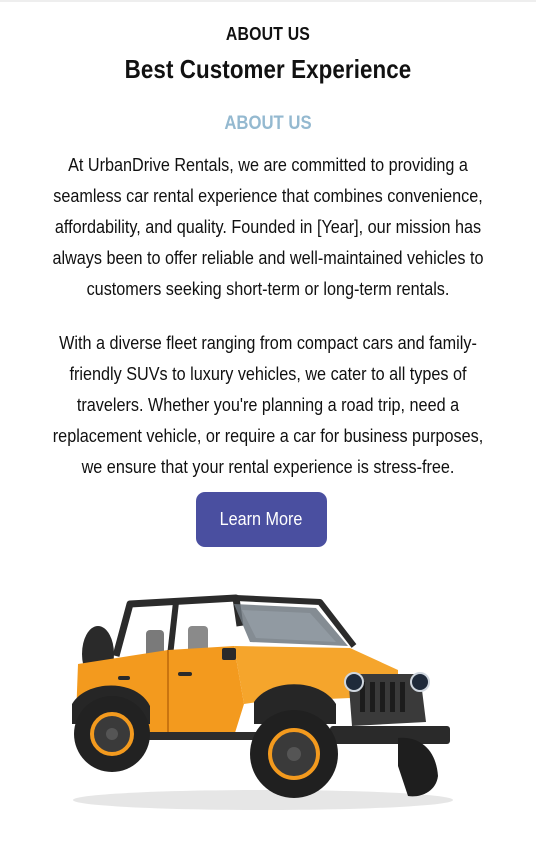 The height and width of the screenshot is (847, 536). What do you see at coordinates (268, 123) in the screenshot?
I see `section-label: ABOUT US` at bounding box center [268, 123].